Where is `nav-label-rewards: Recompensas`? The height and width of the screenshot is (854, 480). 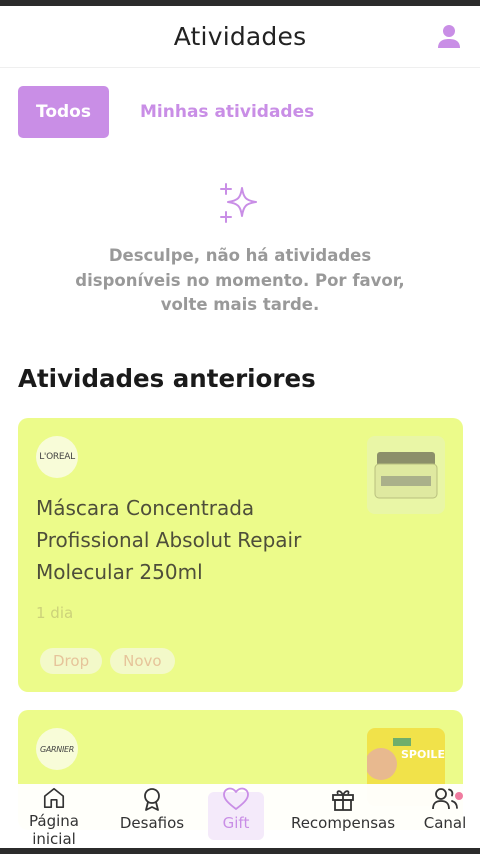 nav-label-rewards: Recompensas is located at coordinates (343, 823).